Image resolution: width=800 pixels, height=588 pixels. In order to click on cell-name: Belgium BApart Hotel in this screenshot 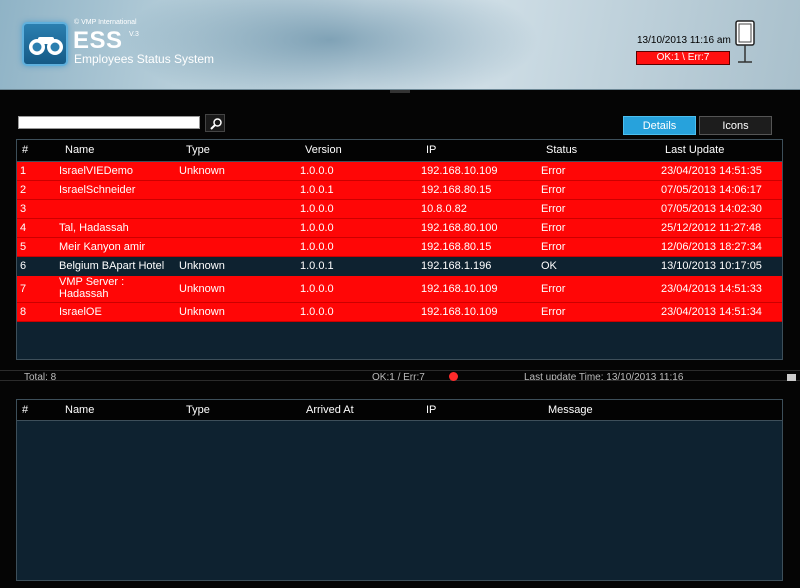, I will do `click(112, 266)`.